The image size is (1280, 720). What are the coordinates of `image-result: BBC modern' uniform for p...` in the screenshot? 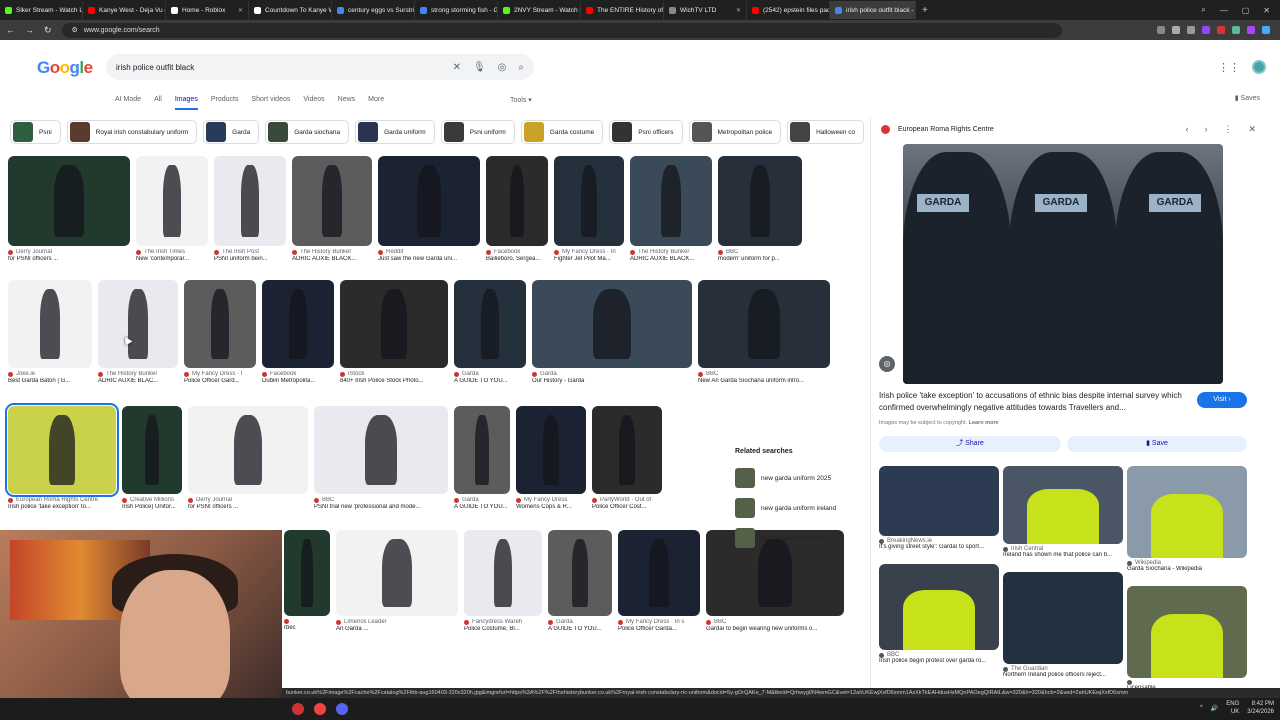 It's located at (760, 209).